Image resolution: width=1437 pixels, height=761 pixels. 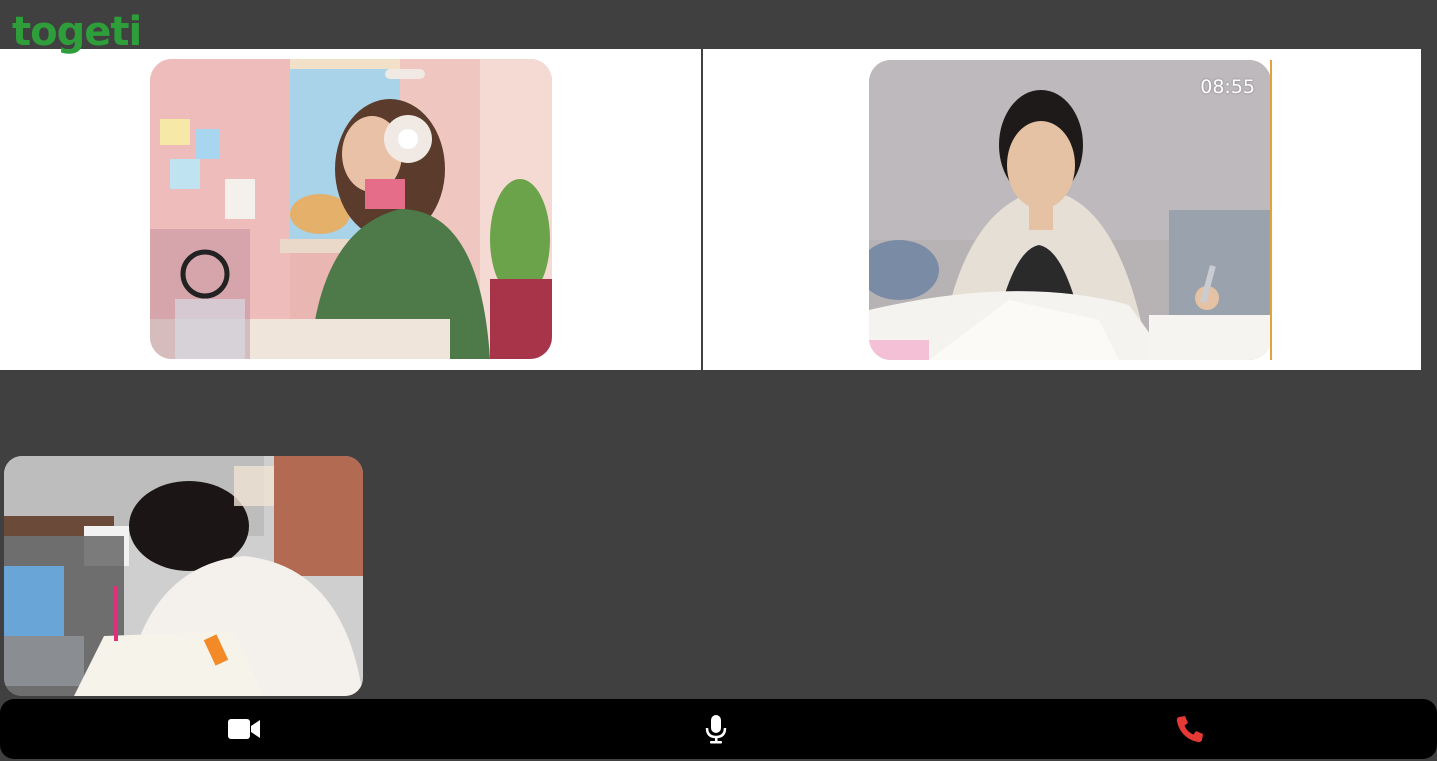 I want to click on video-camera-icon, so click(x=244, y=729).